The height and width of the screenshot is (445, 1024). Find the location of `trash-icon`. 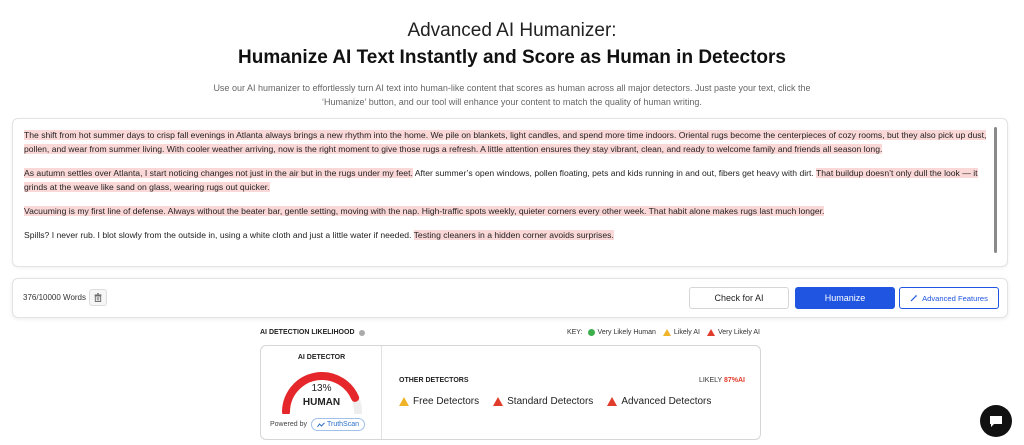

trash-icon is located at coordinates (98, 297).